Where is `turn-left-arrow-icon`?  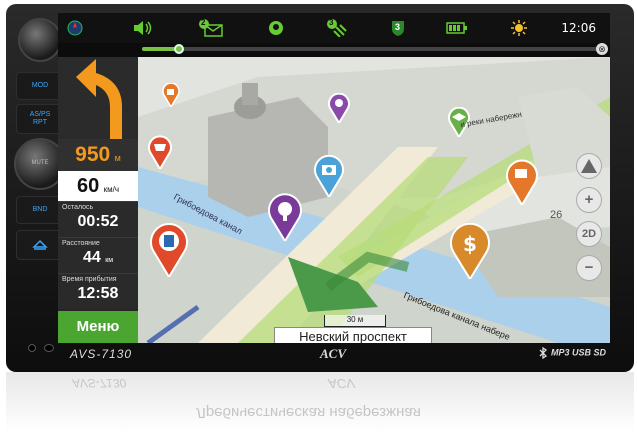 turn-left-arrow-icon is located at coordinates (99, 99).